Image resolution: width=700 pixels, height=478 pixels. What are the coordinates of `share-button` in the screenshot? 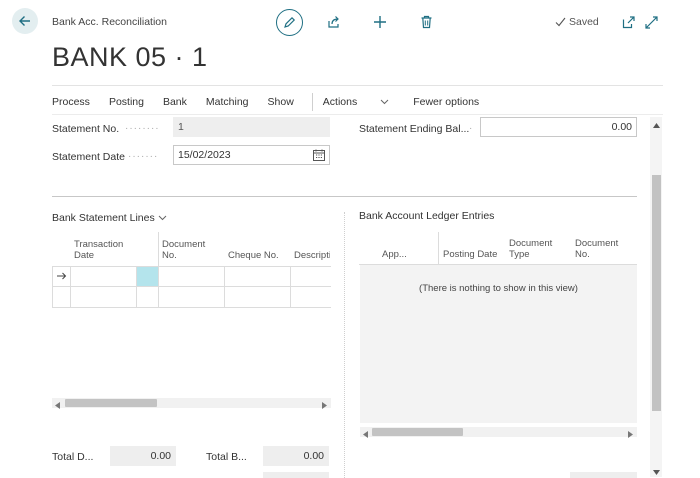 It's located at (334, 22).